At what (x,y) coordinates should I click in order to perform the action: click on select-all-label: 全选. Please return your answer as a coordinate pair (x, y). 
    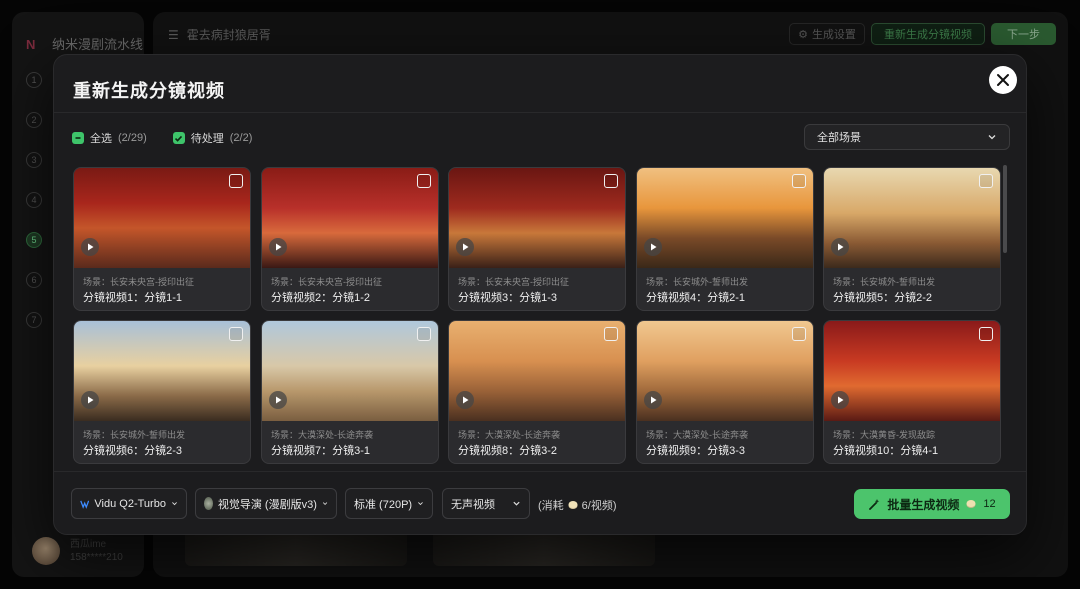
    Looking at the image, I should click on (101, 138).